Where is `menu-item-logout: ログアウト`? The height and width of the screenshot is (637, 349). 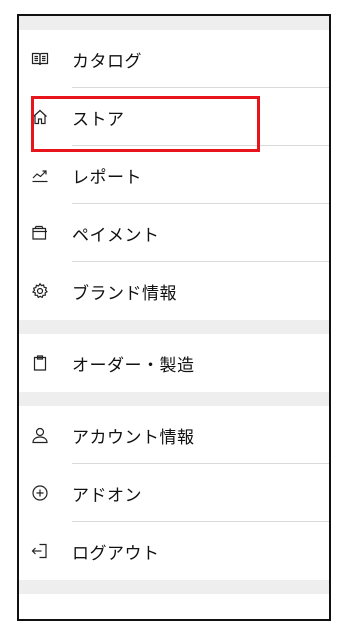 menu-item-logout: ログアウト is located at coordinates (174, 551).